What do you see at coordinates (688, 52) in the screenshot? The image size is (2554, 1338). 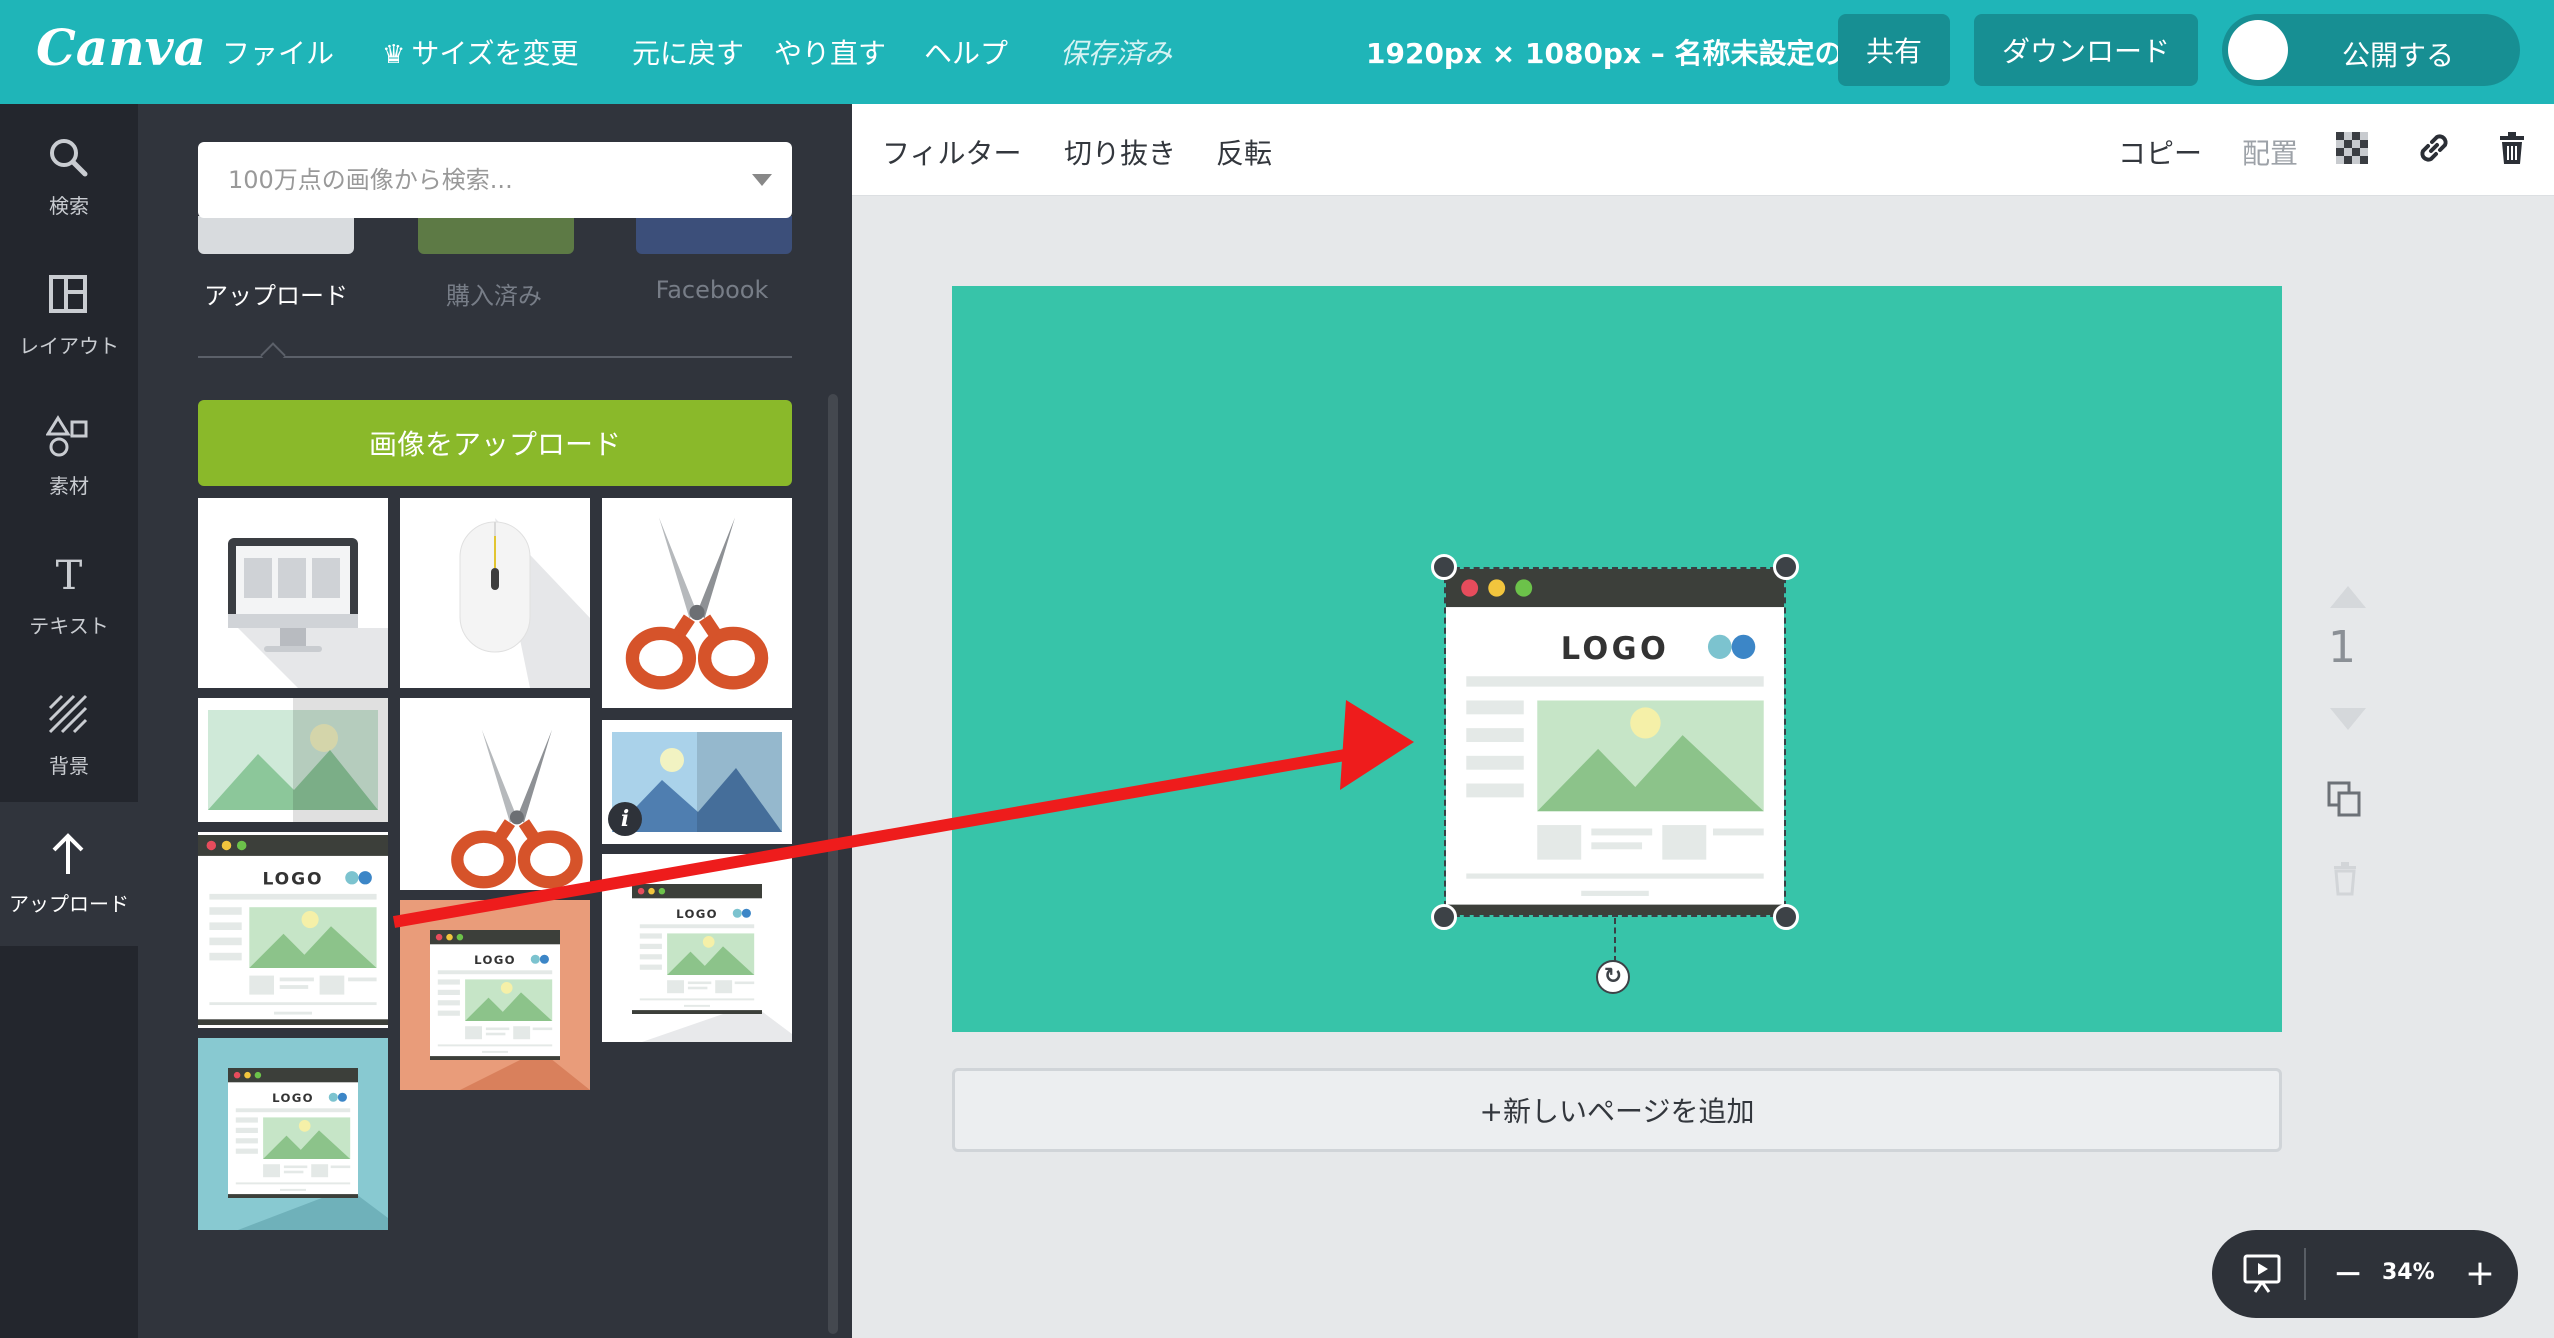 I see `menu-undo: 元に戻す` at bounding box center [688, 52].